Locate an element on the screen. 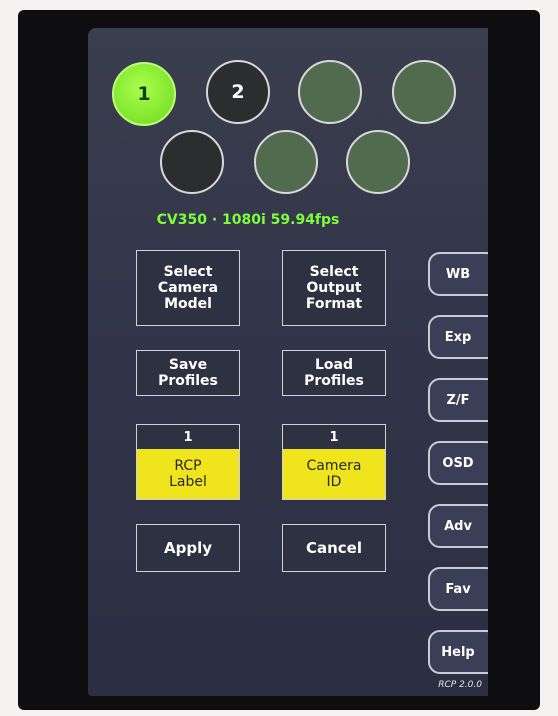 The image size is (558, 716). rcp-label-control: 1 RCP Label is located at coordinates (188, 462).